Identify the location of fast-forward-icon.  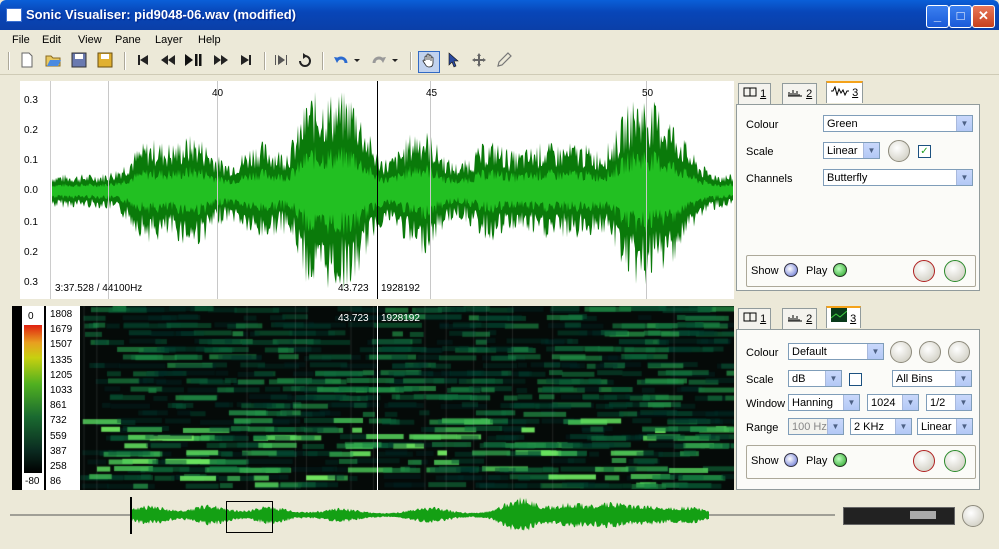
(221, 61).